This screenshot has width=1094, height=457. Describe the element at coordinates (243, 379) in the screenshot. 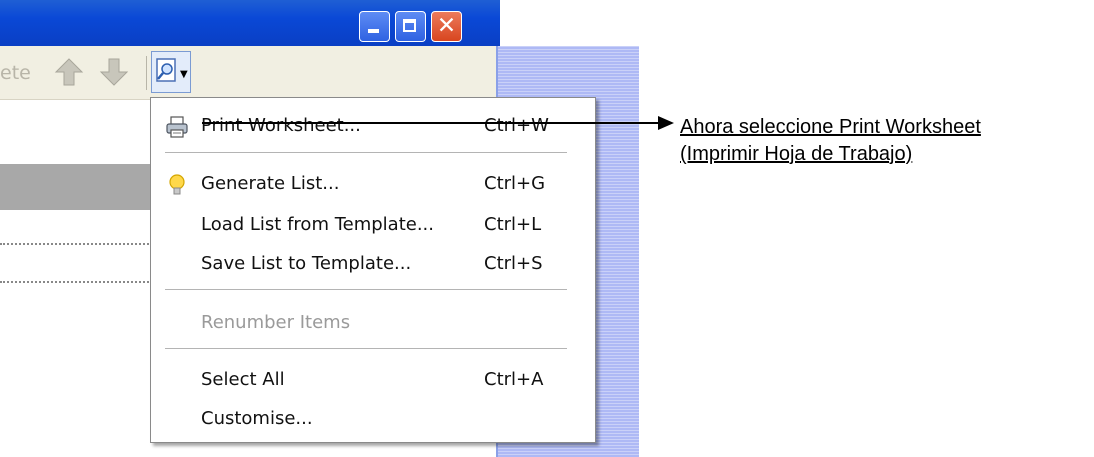

I see `menu-item-label: Select All` at that location.